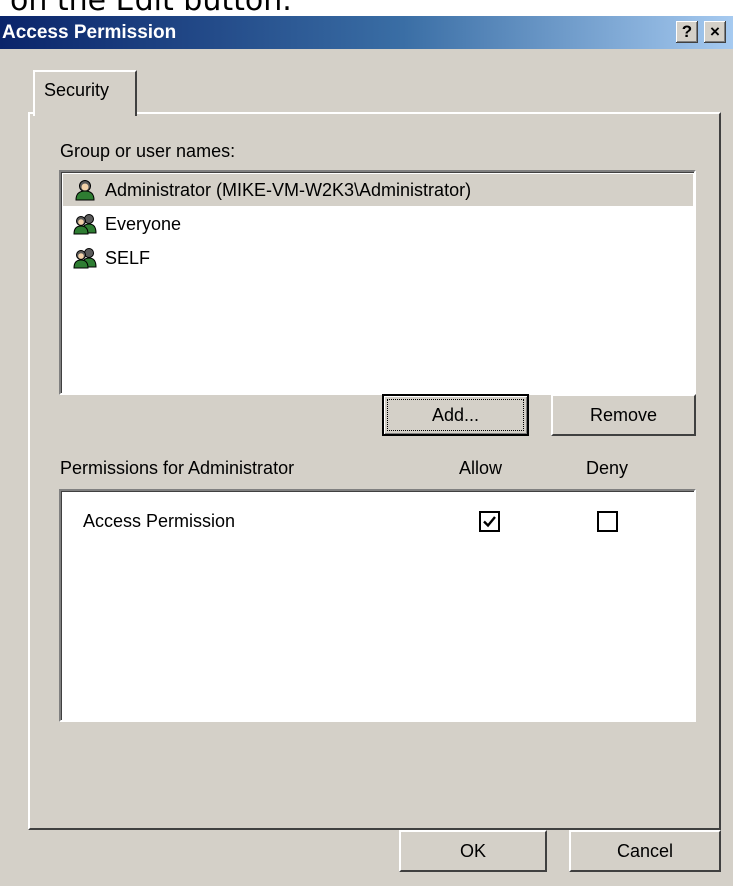 This screenshot has width=733, height=886. What do you see at coordinates (148, 151) in the screenshot?
I see `group-user-names-label: Group or user names:` at bounding box center [148, 151].